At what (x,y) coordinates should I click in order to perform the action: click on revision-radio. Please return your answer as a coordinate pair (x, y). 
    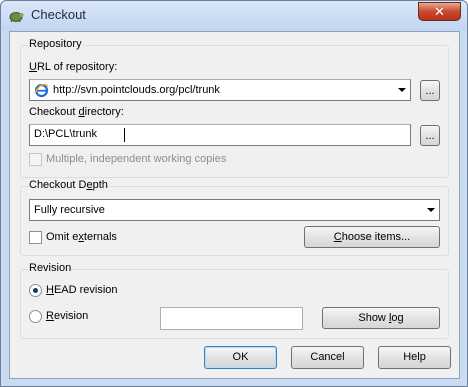
    Looking at the image, I should click on (35, 316).